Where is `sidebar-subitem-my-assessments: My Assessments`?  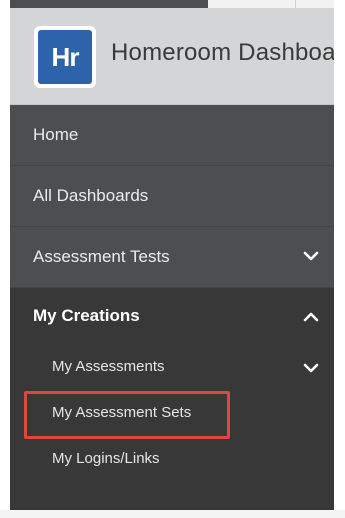
sidebar-subitem-my-assessments: My Assessments is located at coordinates (172, 368).